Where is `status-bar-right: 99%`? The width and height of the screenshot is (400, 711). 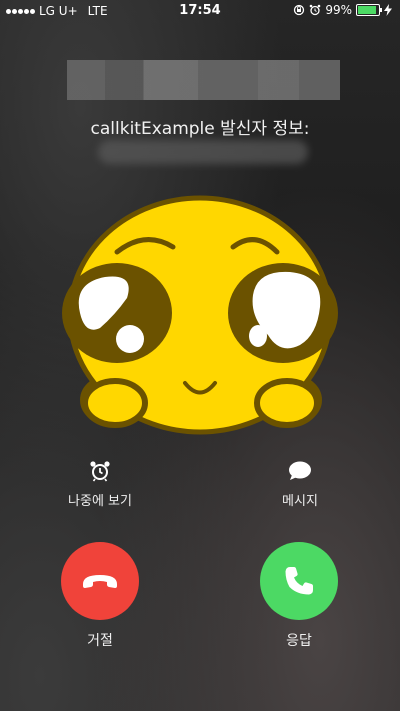 status-bar-right: 99% is located at coordinates (342, 10).